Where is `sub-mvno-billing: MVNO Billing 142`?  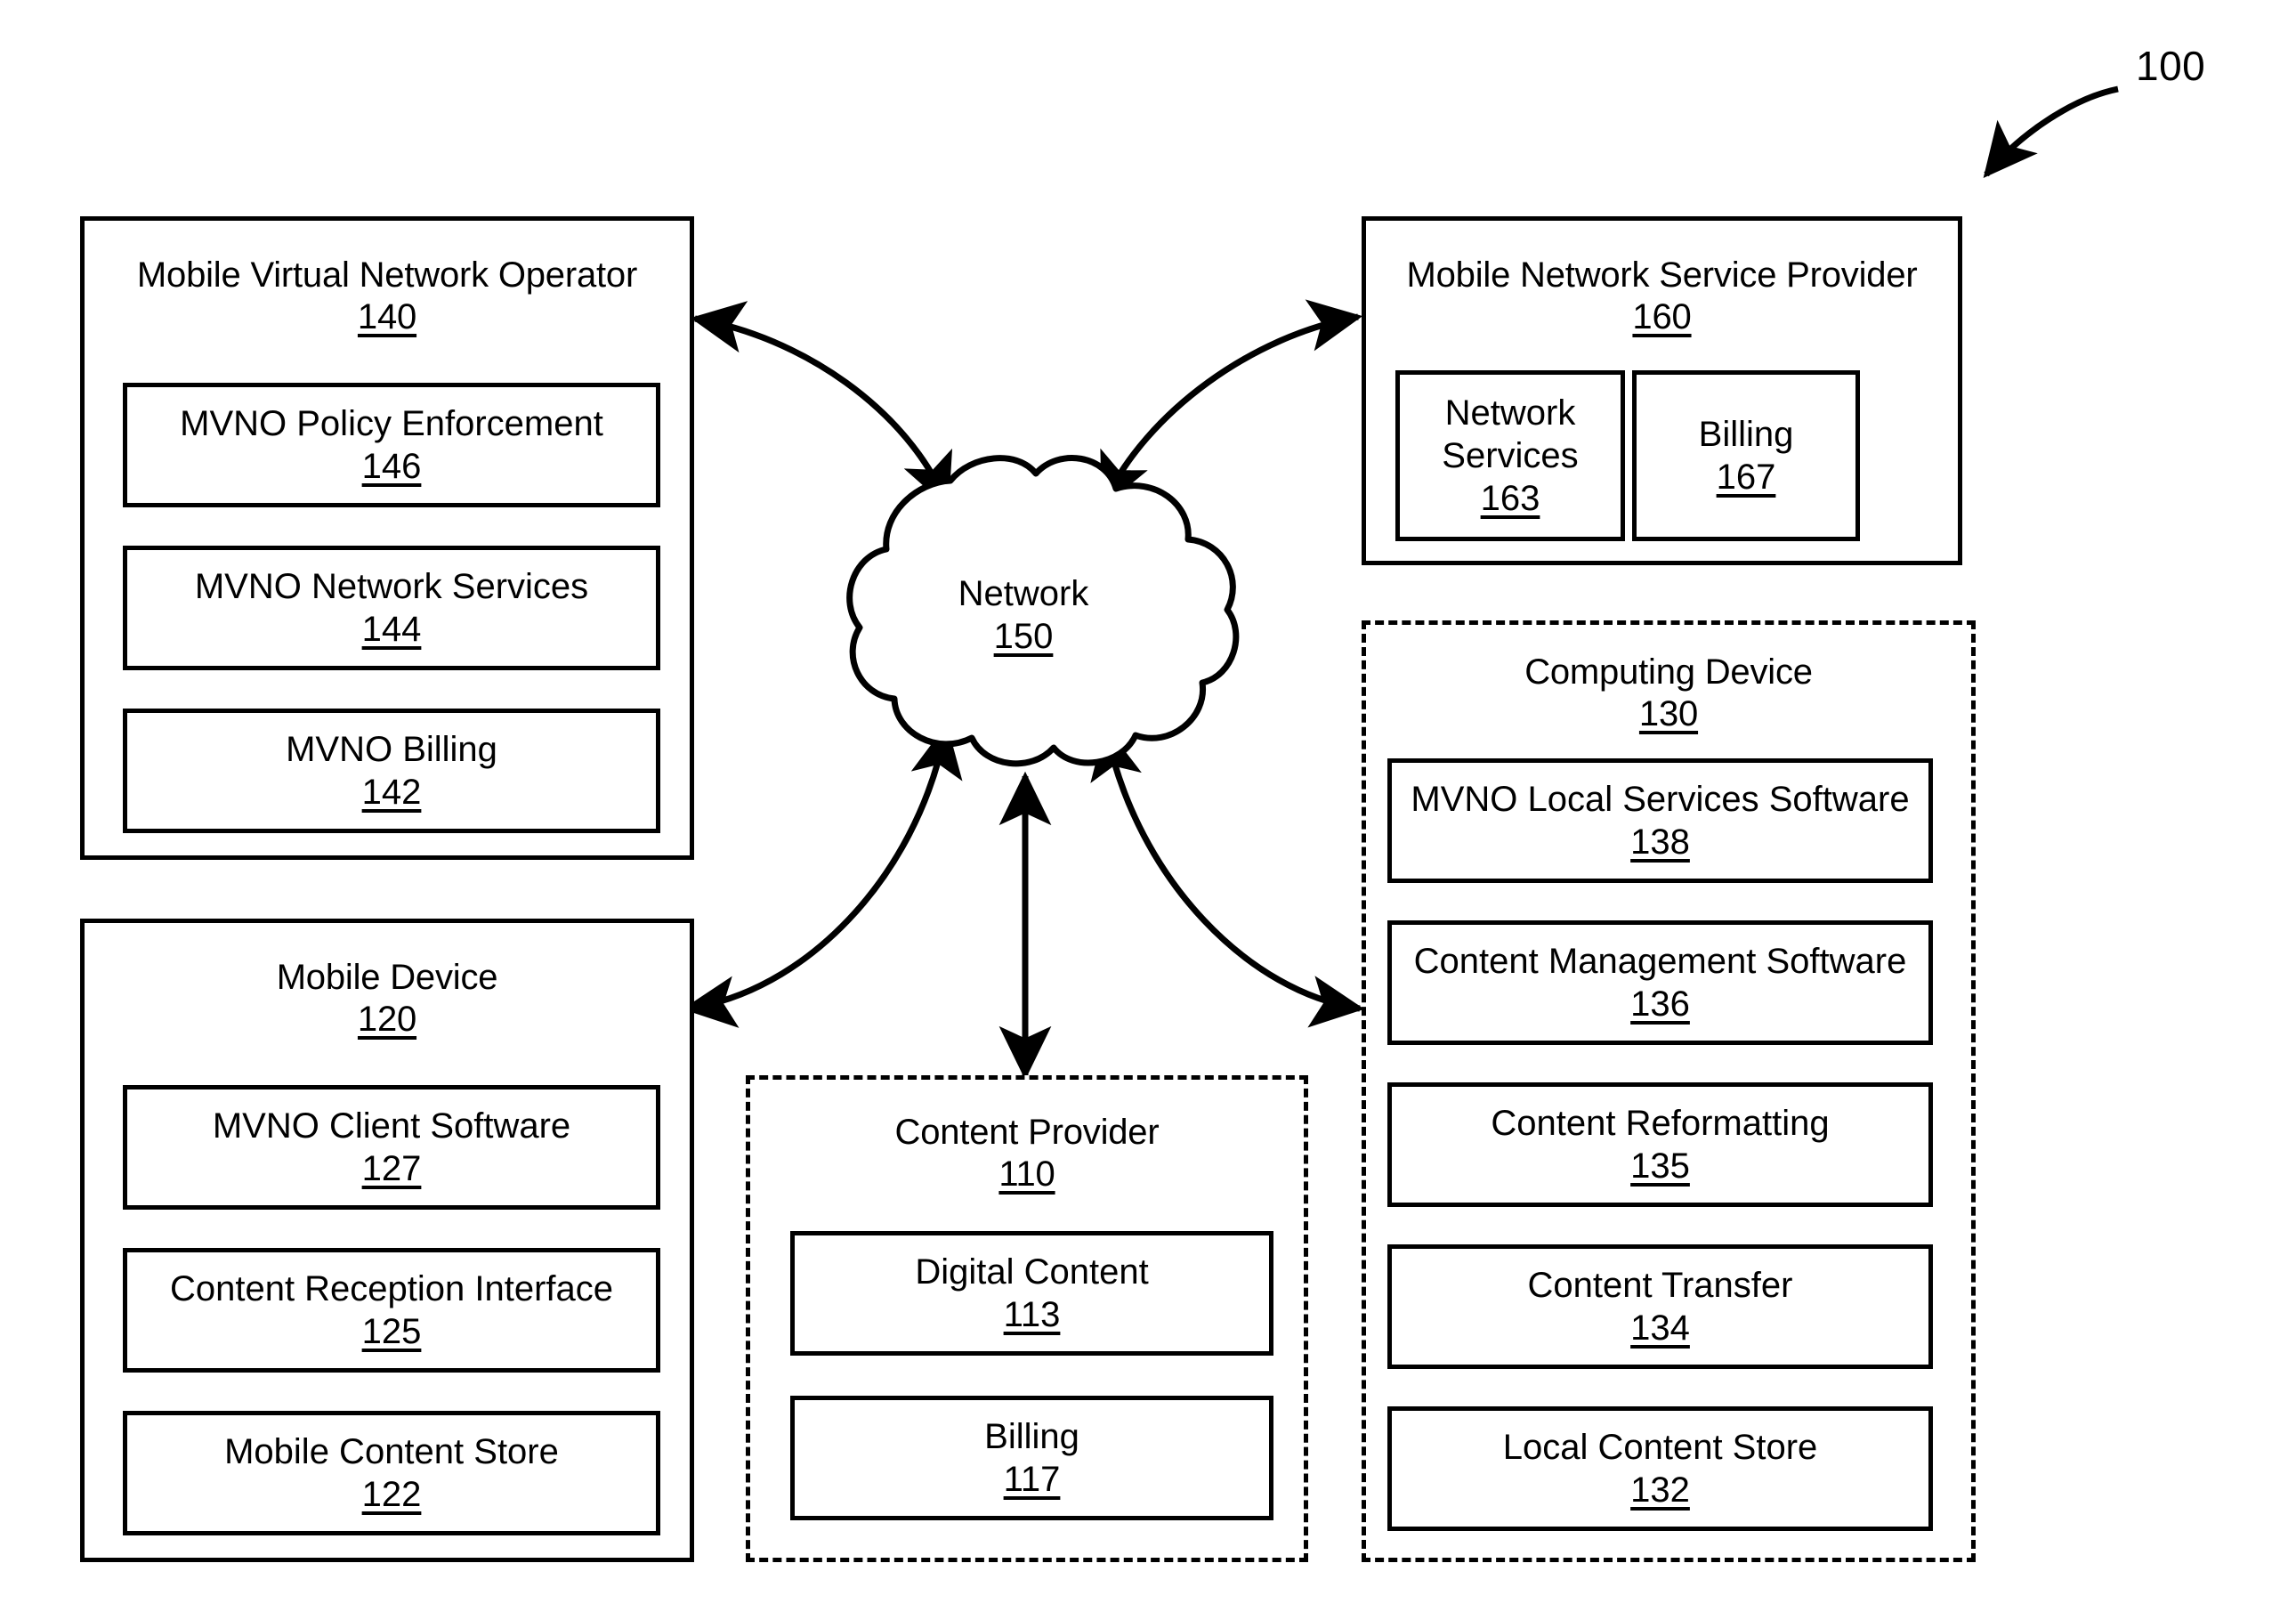 sub-mvno-billing: MVNO Billing 142 is located at coordinates (391, 771).